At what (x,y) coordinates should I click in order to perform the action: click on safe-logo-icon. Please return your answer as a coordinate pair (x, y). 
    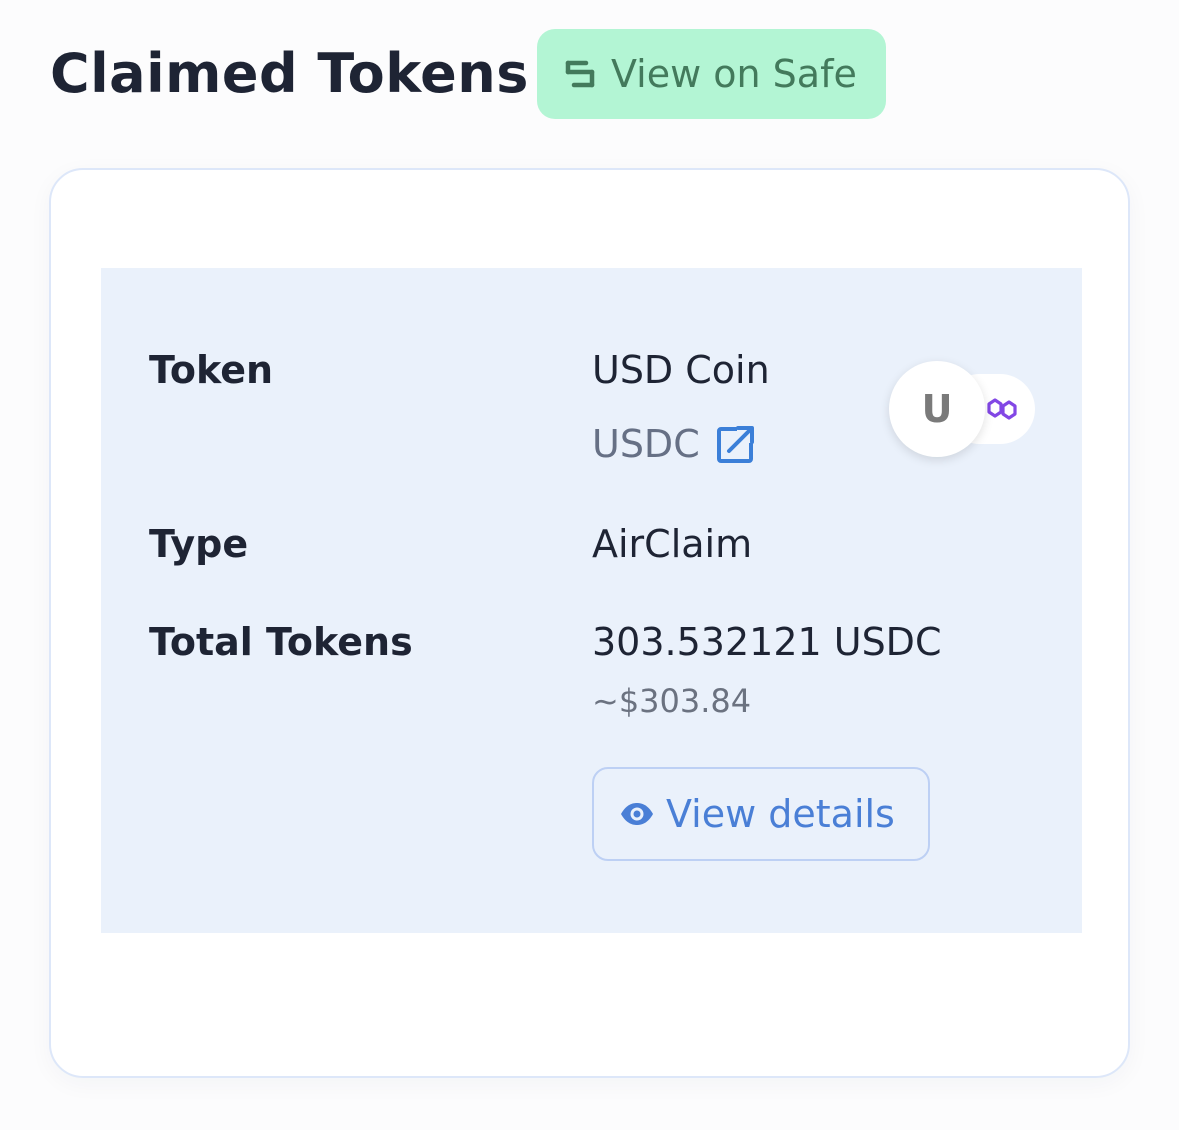
    Looking at the image, I should click on (580, 74).